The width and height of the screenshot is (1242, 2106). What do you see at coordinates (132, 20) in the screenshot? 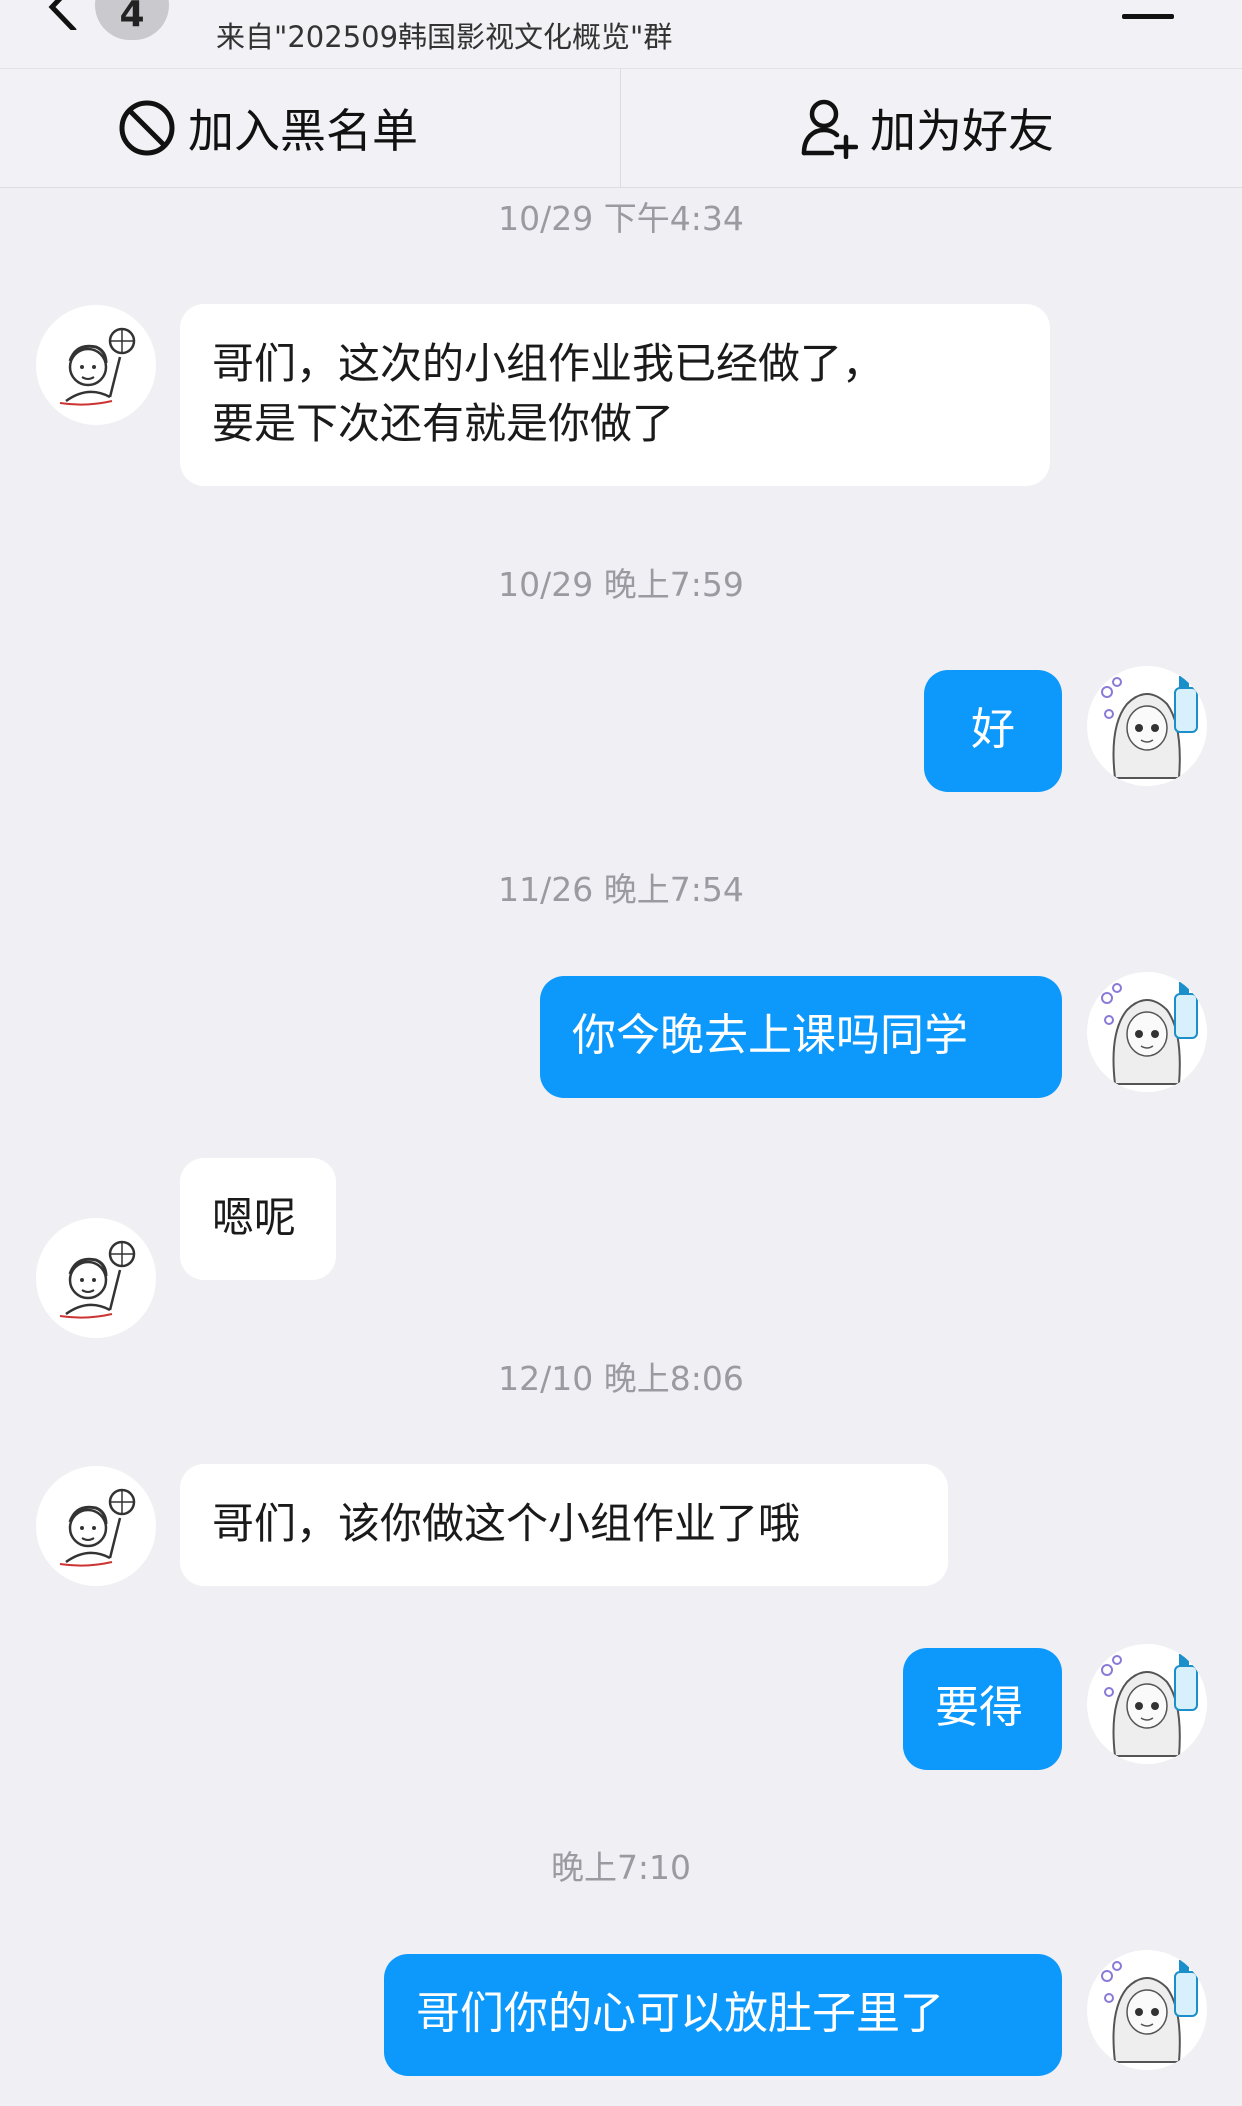
I see `unread-count-badge: 4` at bounding box center [132, 20].